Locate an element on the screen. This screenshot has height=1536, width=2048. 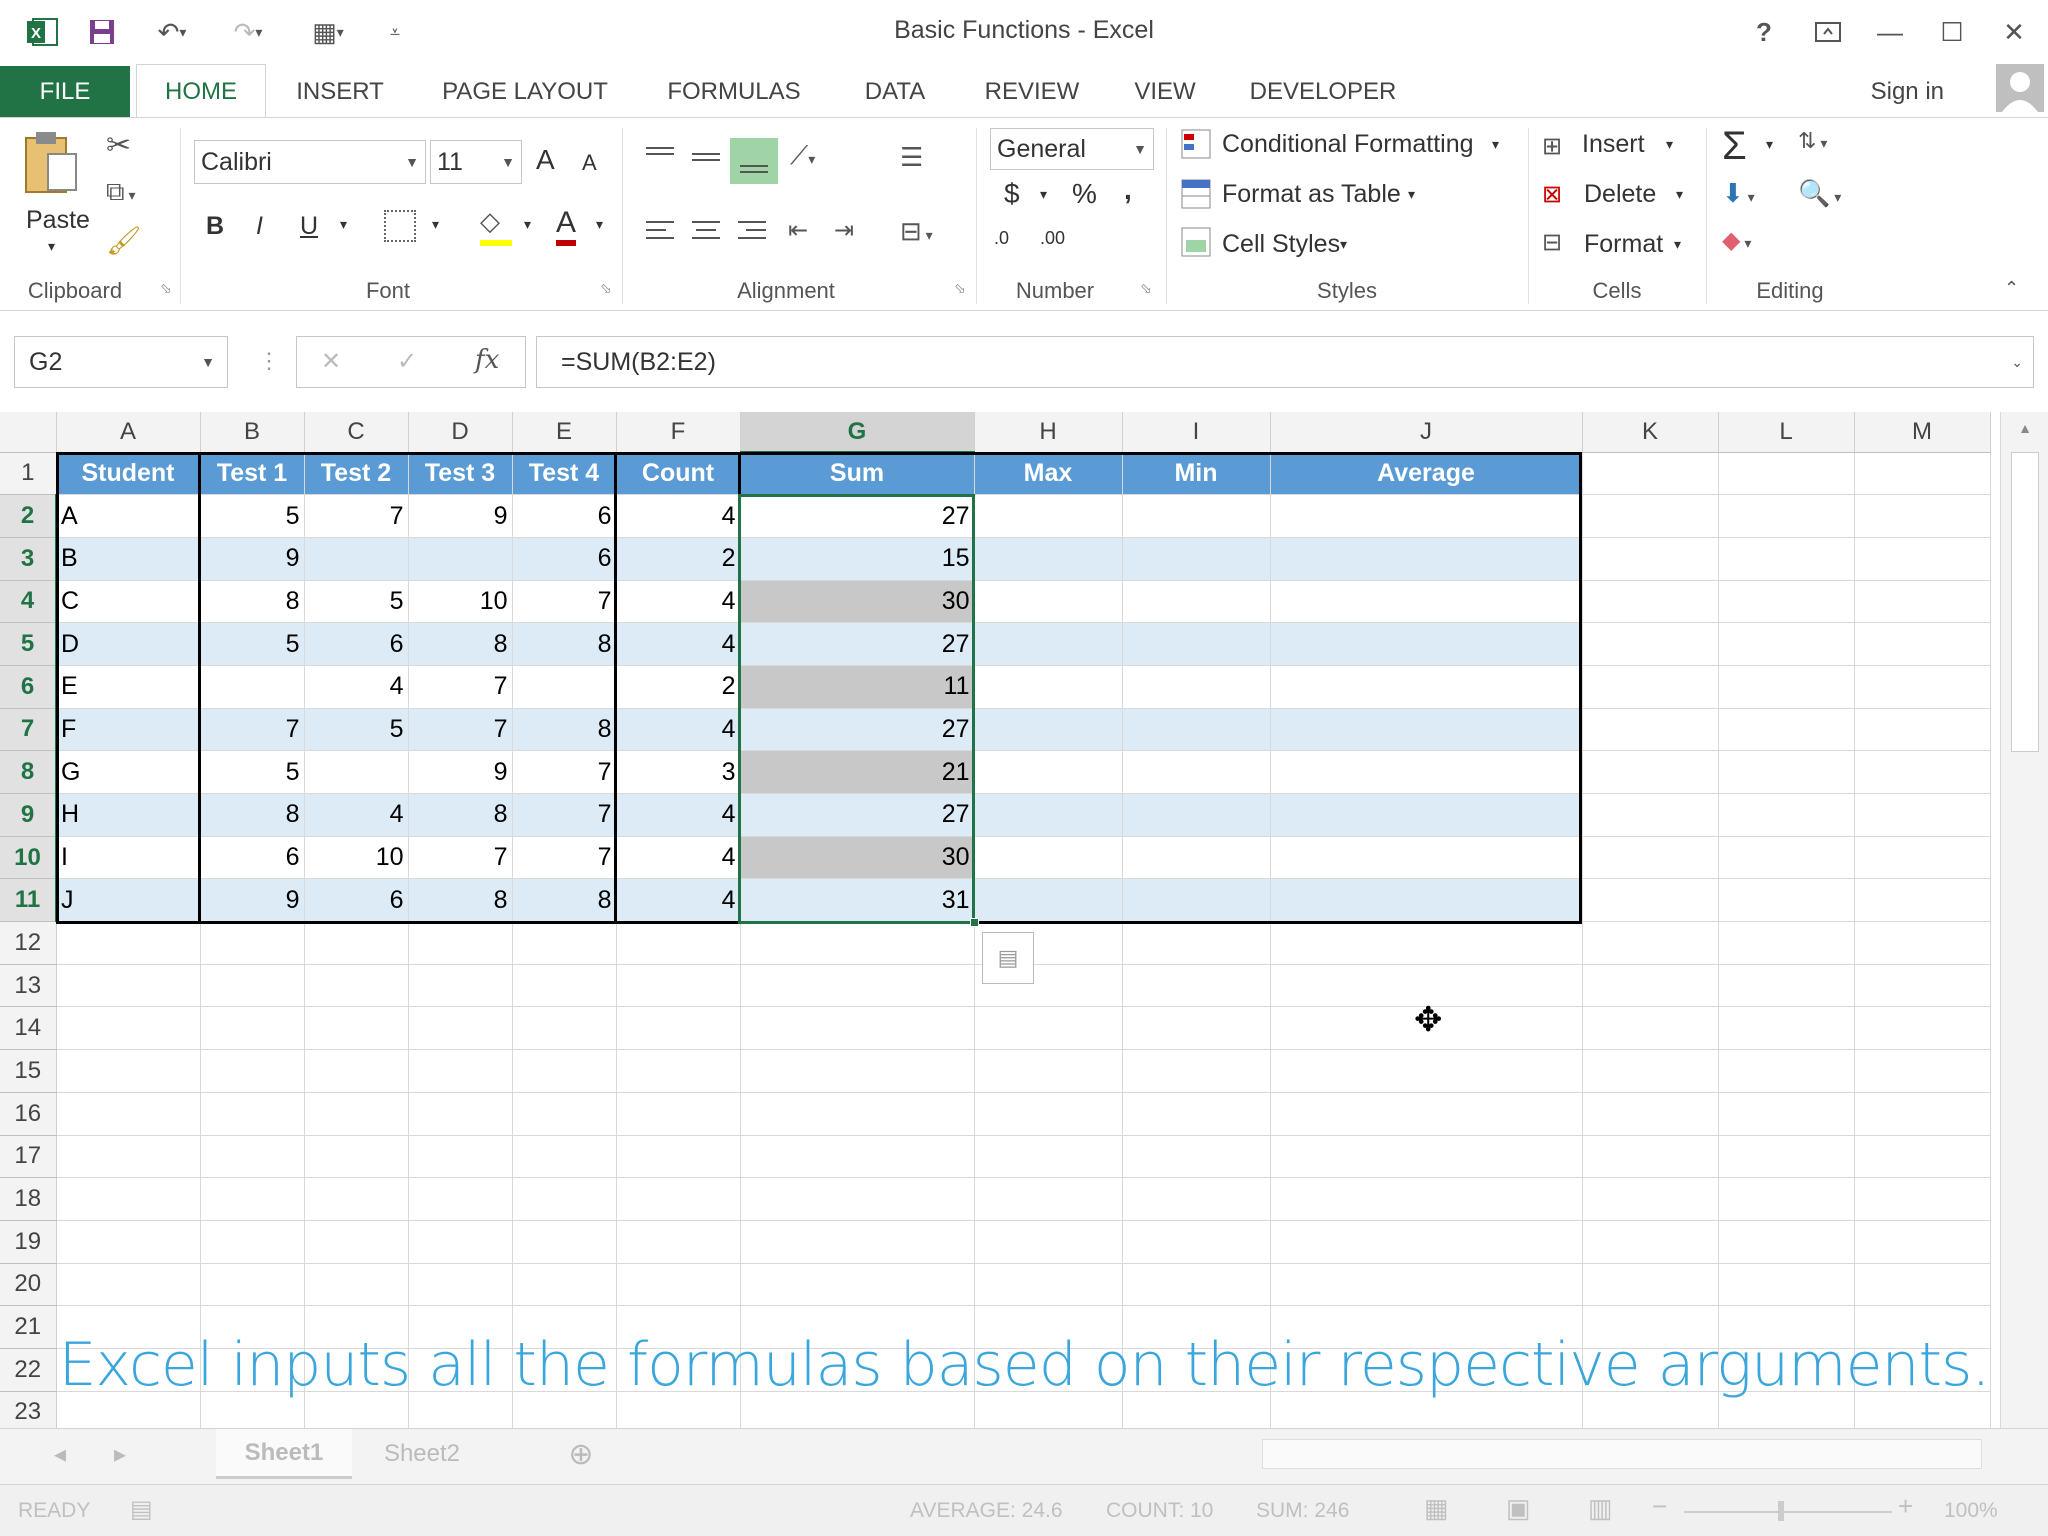
cell-m17 is located at coordinates (1922, 1157).